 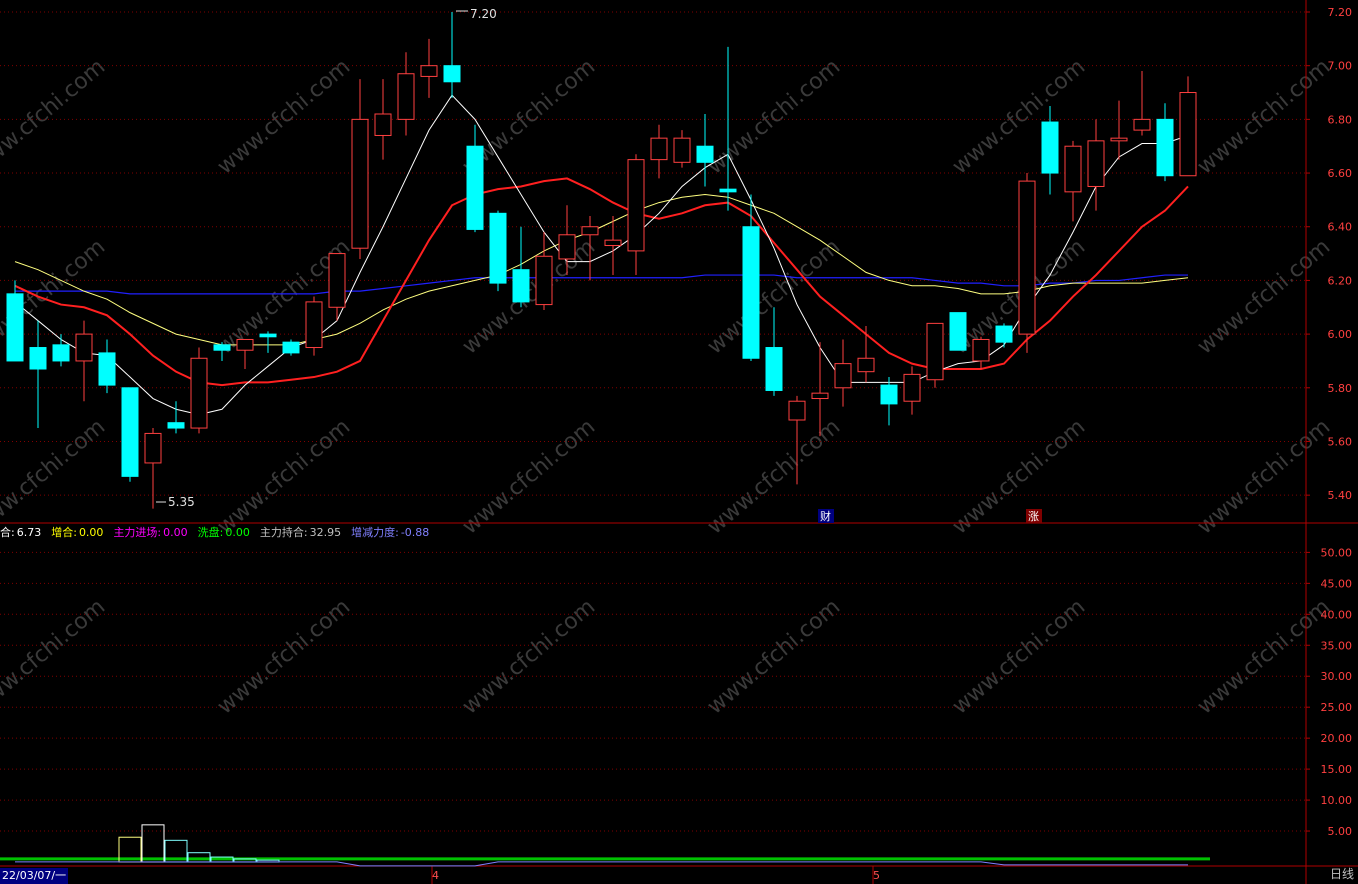 I want to click on sub-y-tick-label: 15.00, so click(x=1337, y=769).